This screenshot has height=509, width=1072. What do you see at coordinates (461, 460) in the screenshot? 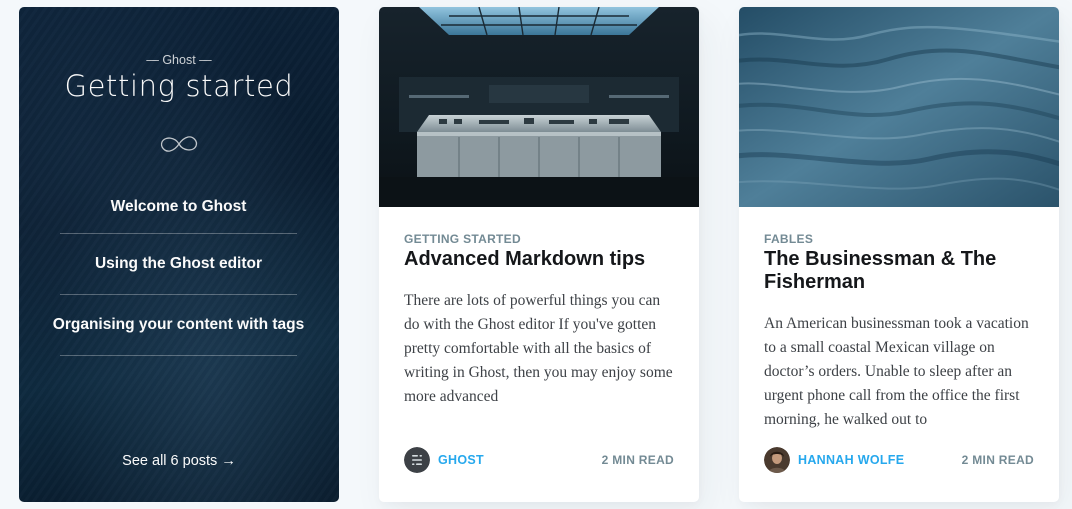
I see `author-name: Ghost` at bounding box center [461, 460].